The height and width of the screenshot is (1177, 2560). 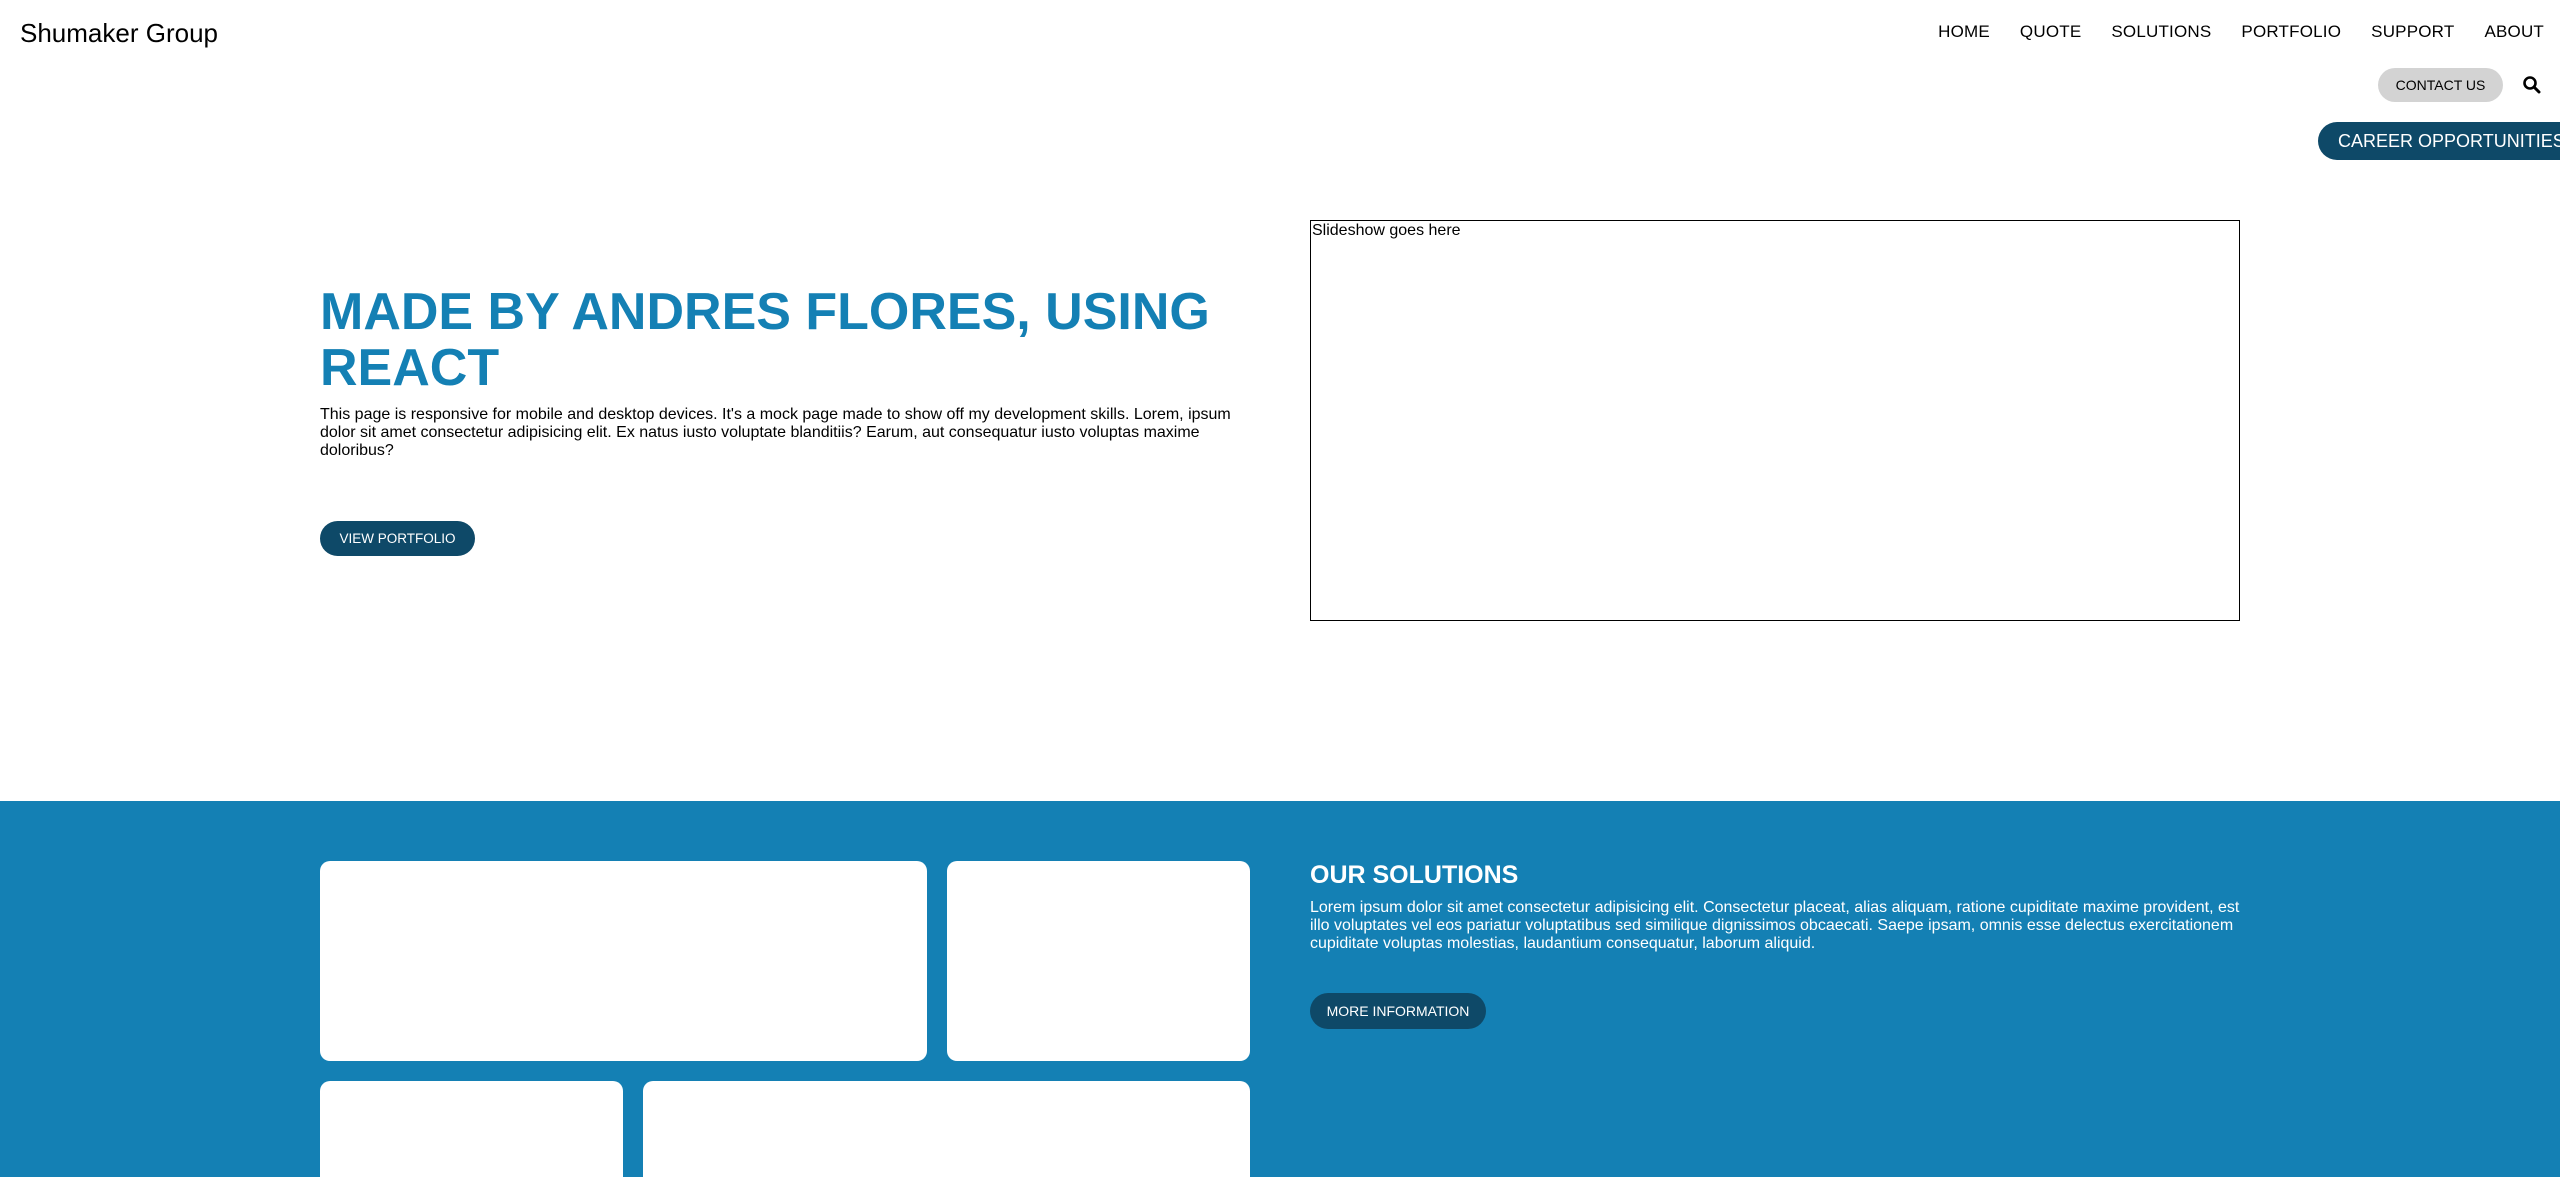 What do you see at coordinates (1386, 230) in the screenshot?
I see `slideshow-placeholder-text: Slideshow goes here` at bounding box center [1386, 230].